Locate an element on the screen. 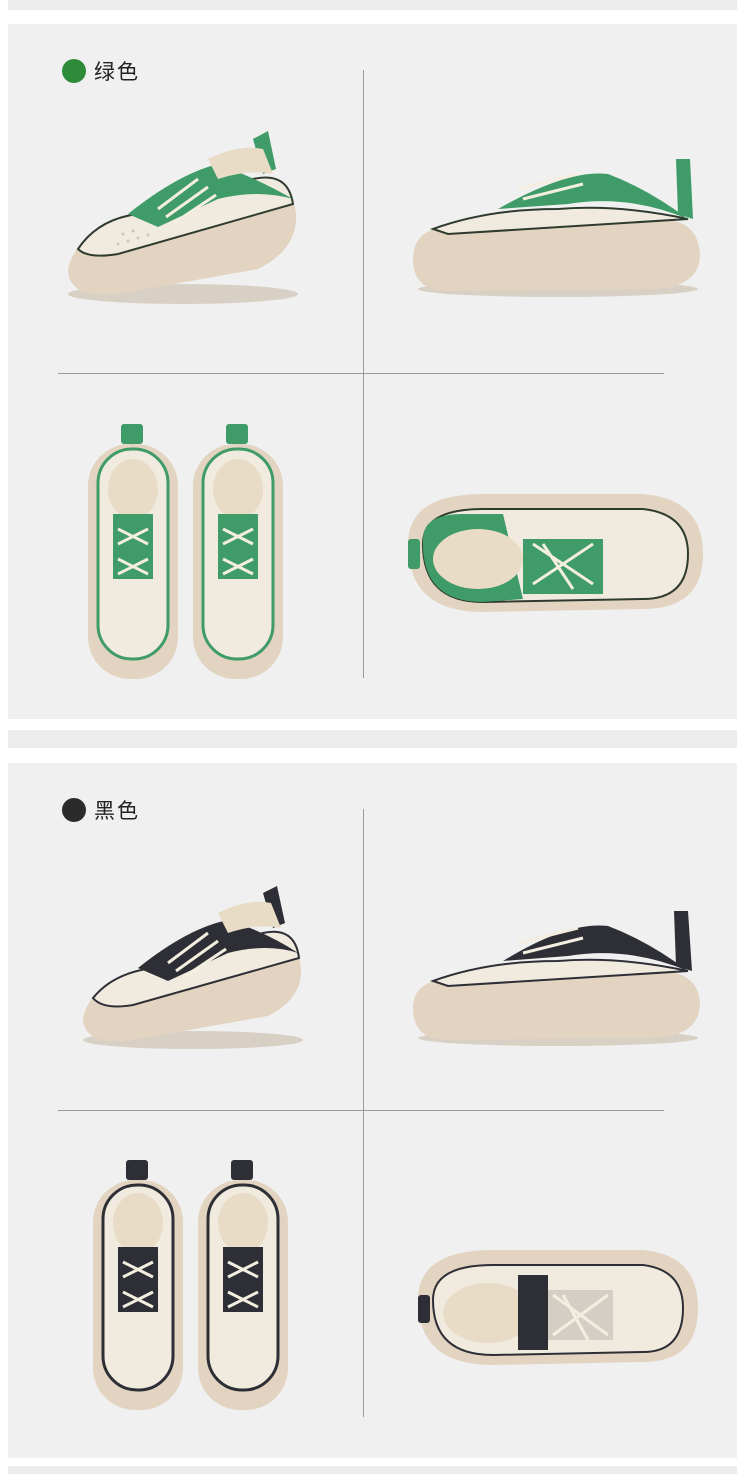  divider-band is located at coordinates (372, 739).